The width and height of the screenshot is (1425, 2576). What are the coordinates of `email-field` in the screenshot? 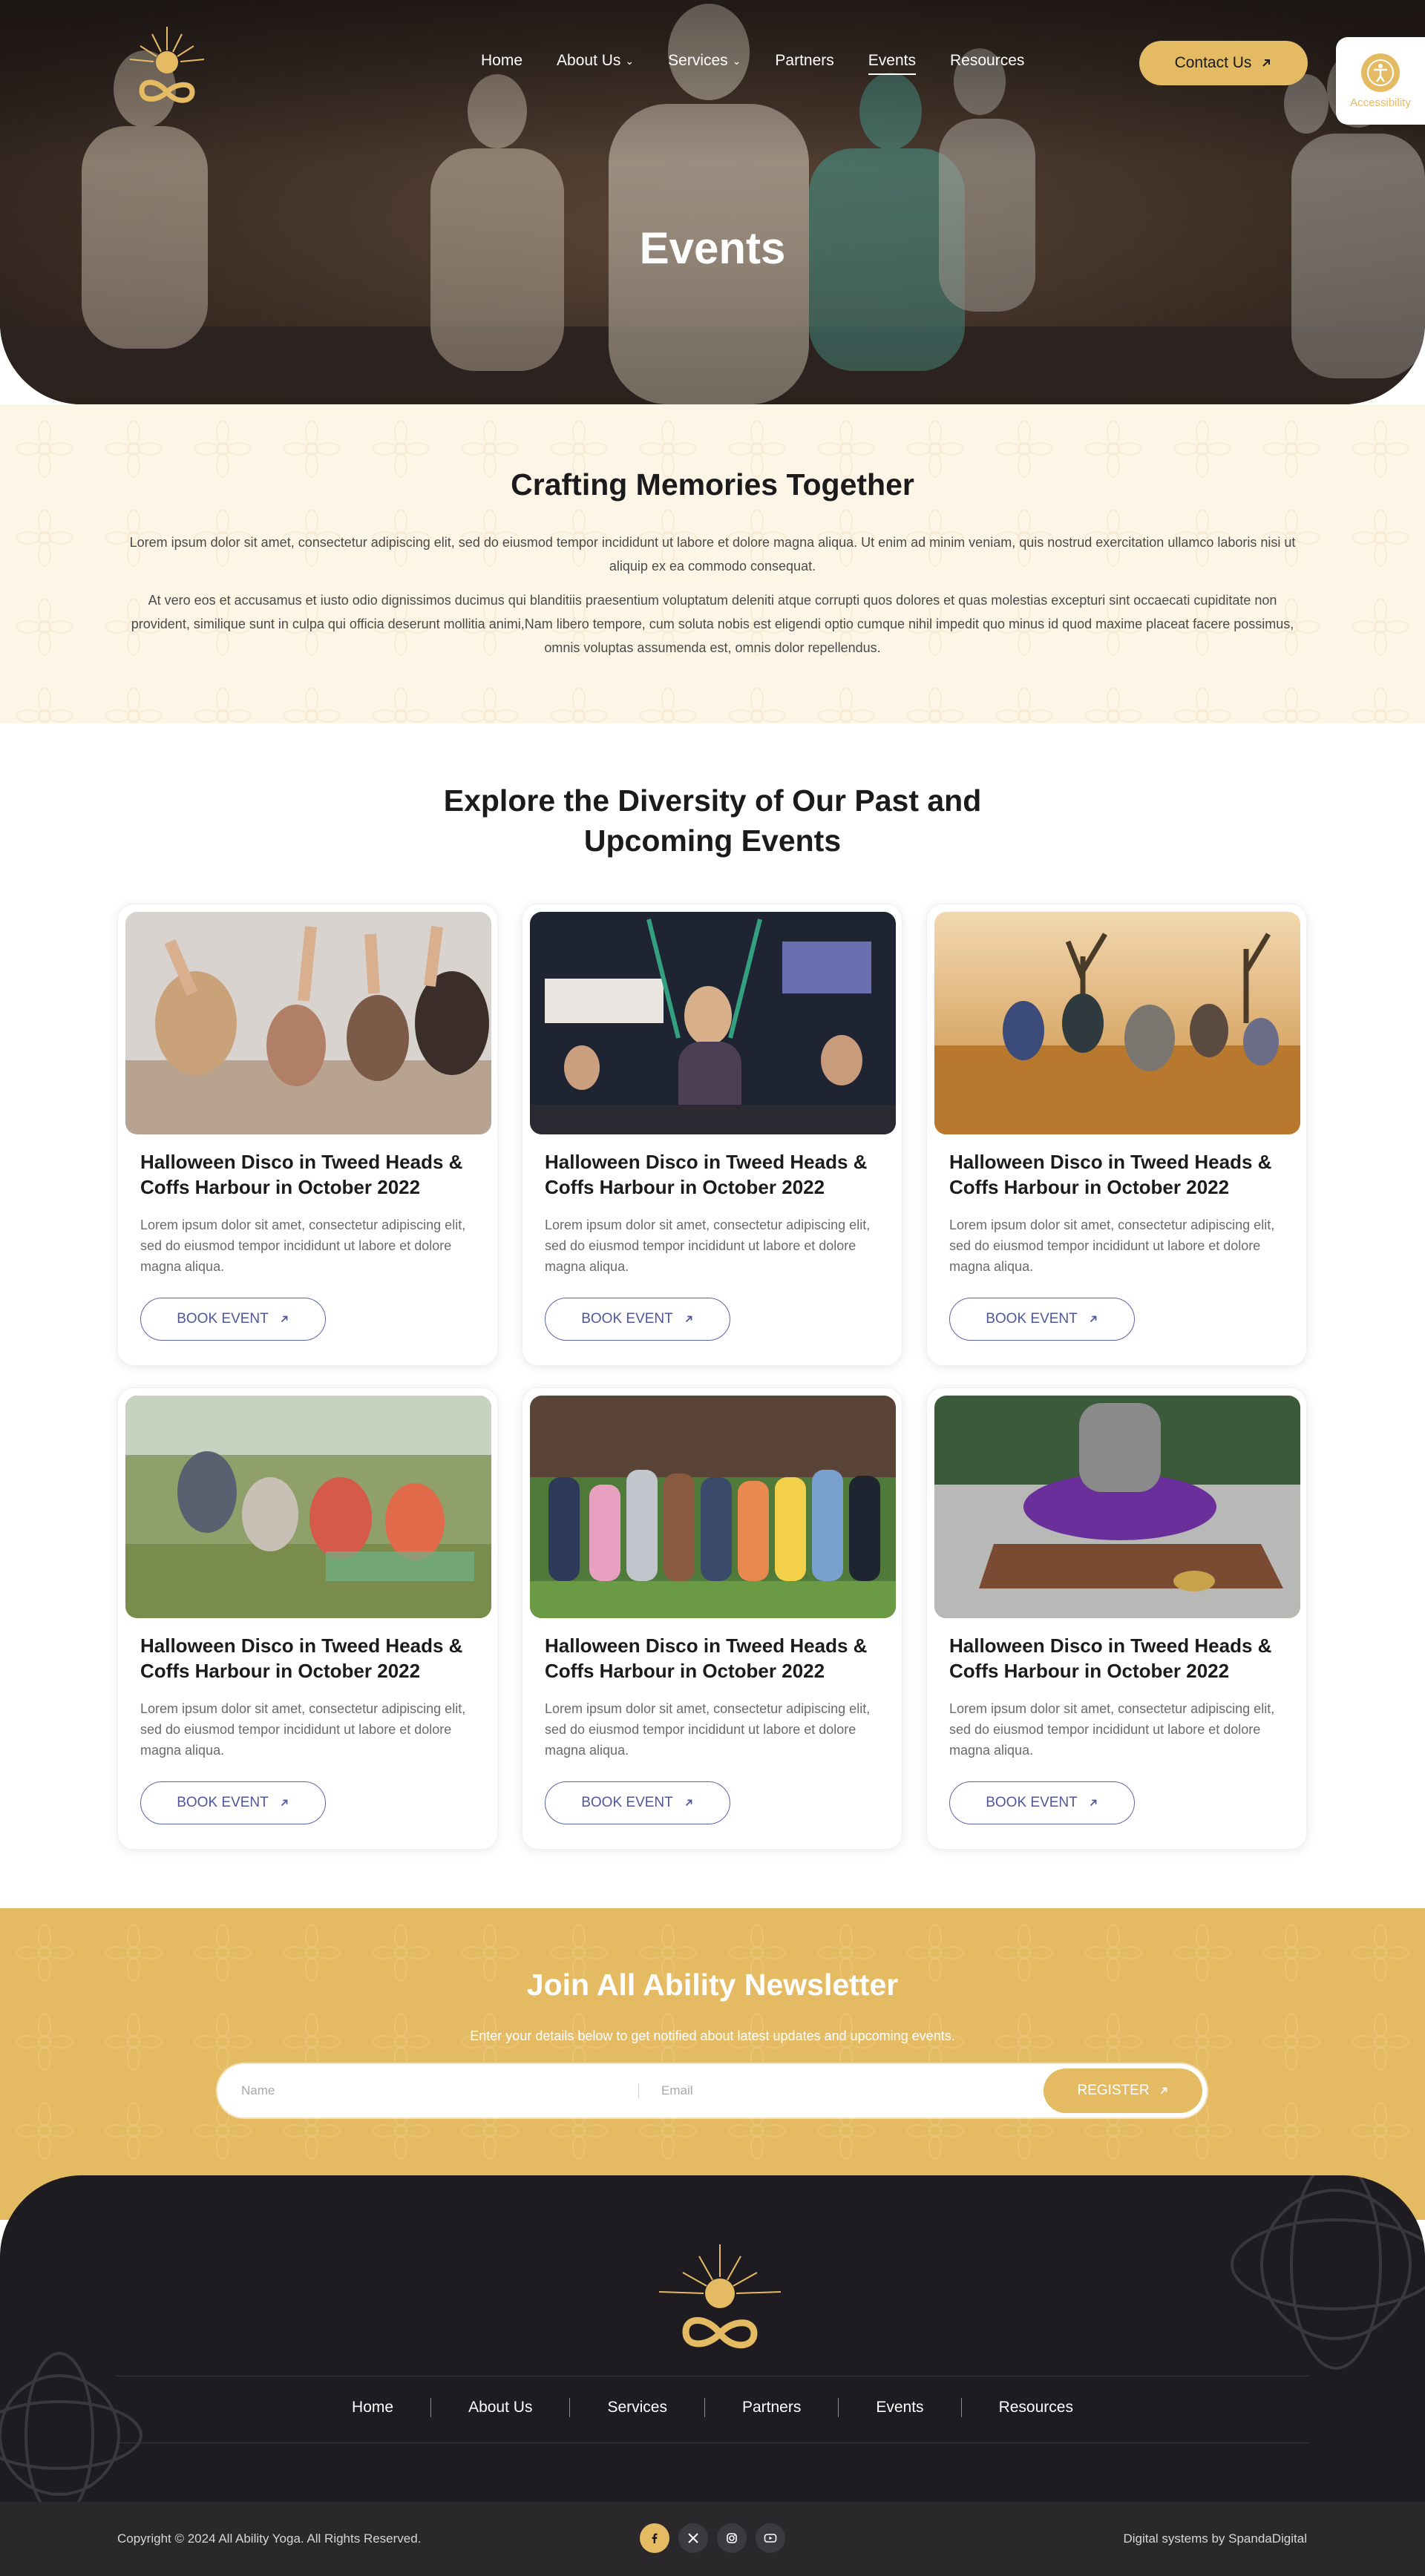 It's located at (846, 2091).